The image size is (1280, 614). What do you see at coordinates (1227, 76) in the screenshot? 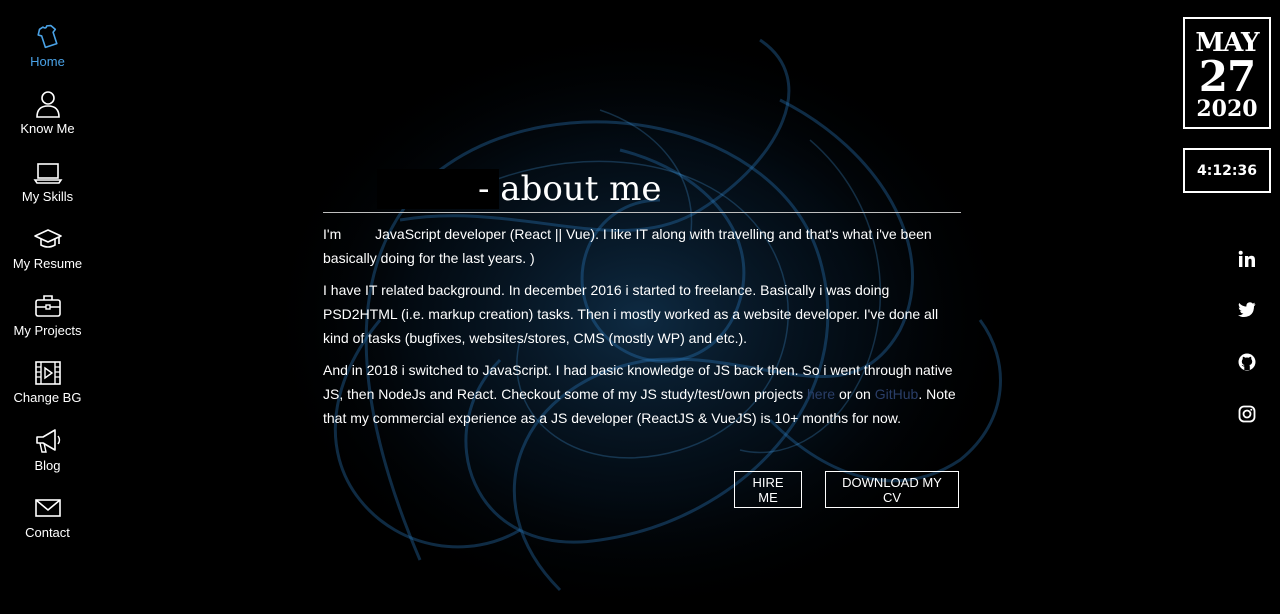
I see `date-day: 27` at bounding box center [1227, 76].